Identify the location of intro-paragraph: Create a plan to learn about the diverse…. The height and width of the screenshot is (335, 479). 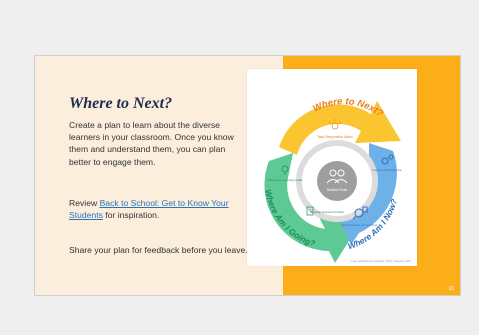
(151, 143).